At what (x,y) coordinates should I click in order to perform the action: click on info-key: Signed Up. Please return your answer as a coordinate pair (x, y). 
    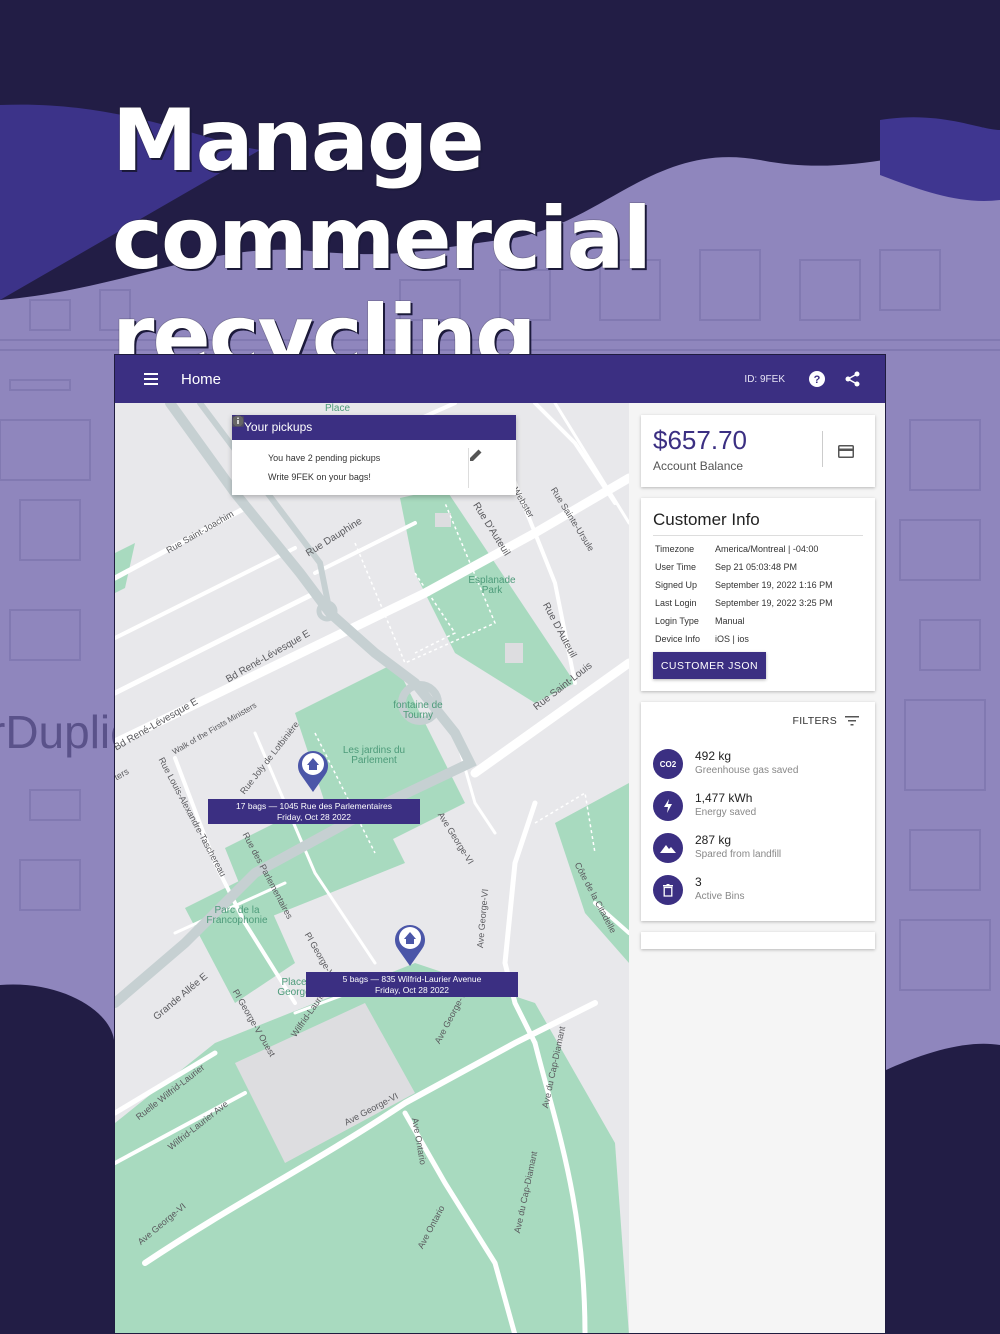
    Looking at the image, I should click on (676, 585).